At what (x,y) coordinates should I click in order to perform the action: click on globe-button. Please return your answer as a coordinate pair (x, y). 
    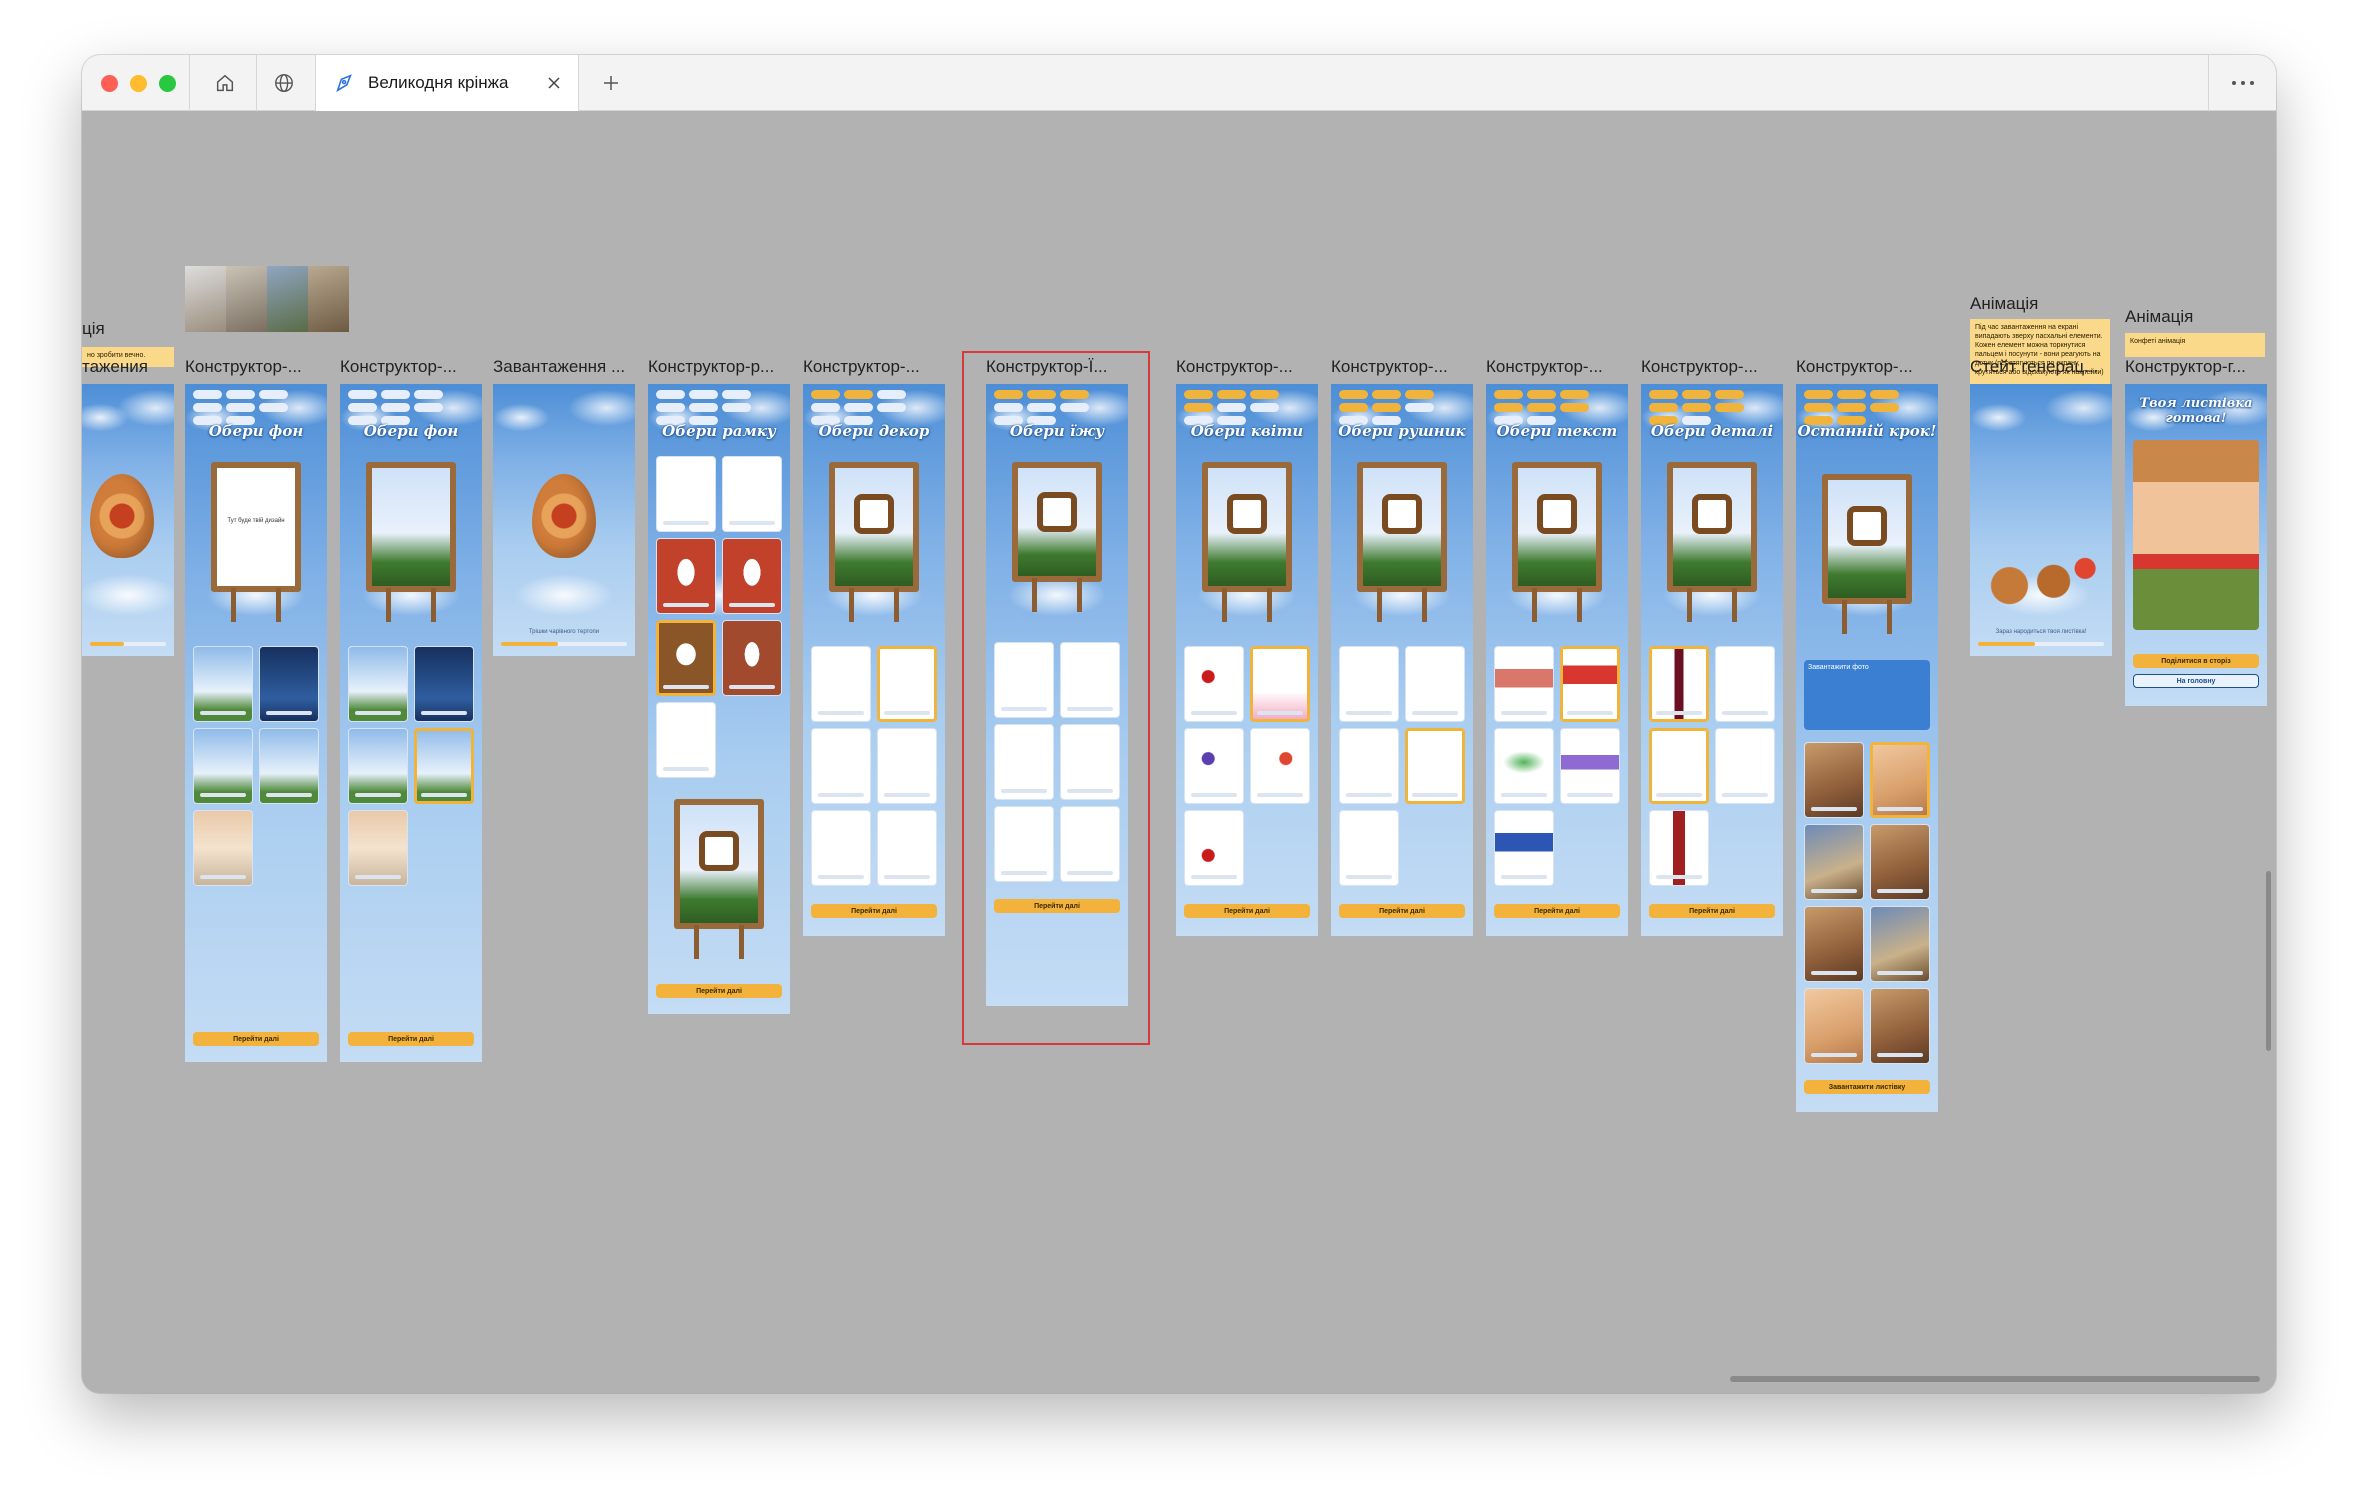
    Looking at the image, I should click on (284, 83).